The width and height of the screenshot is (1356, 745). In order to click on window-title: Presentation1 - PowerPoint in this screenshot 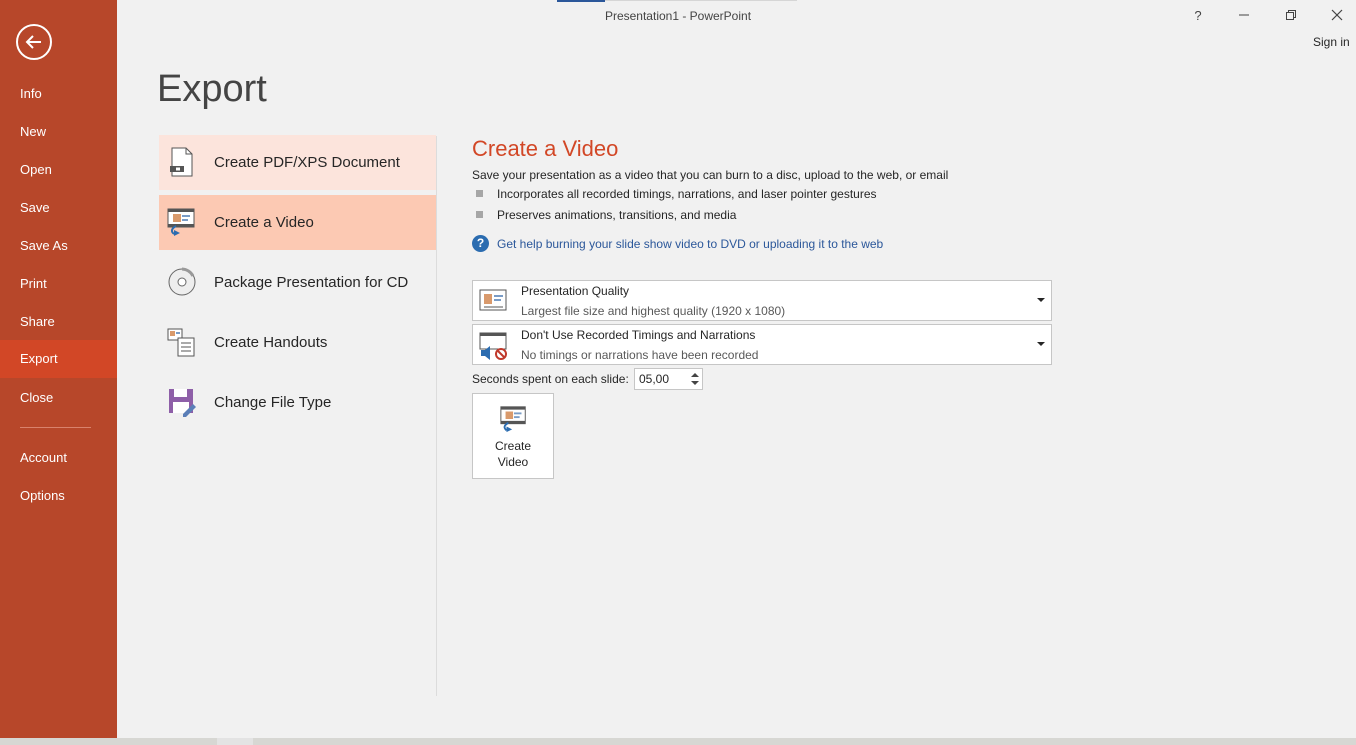, I will do `click(678, 16)`.